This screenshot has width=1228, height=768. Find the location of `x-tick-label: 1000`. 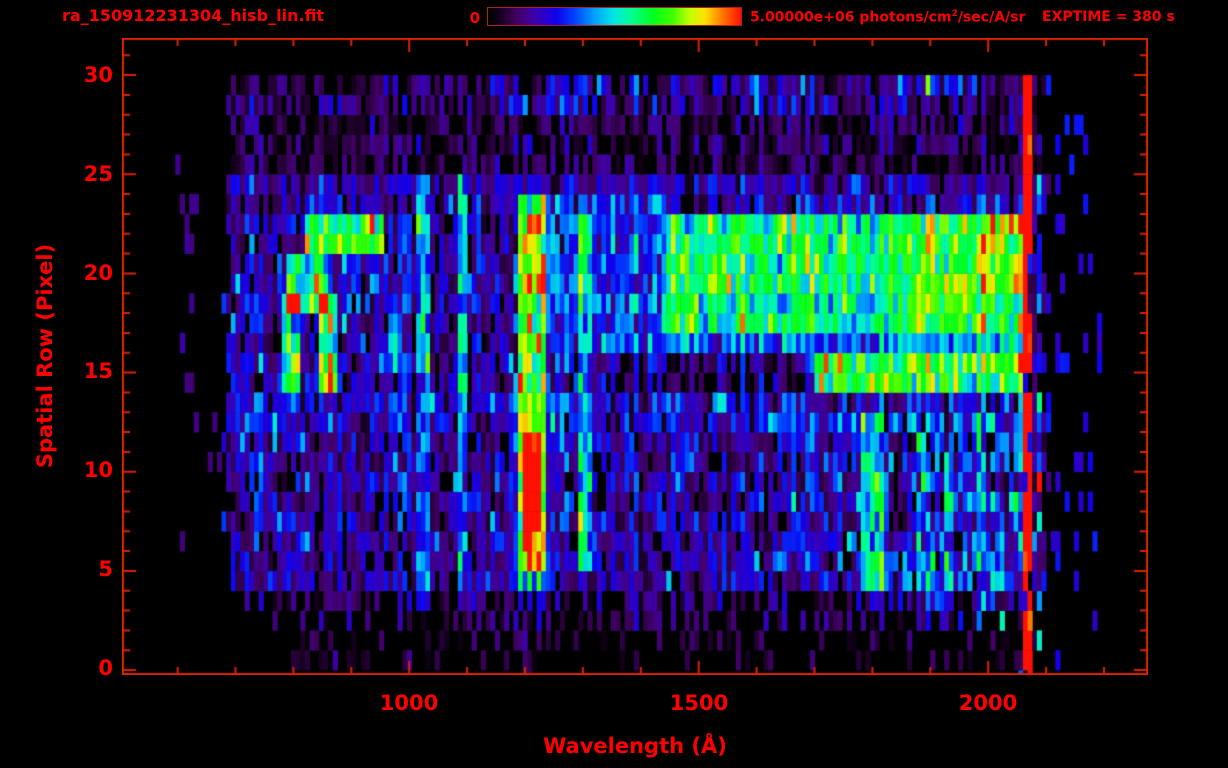

x-tick-label: 1000 is located at coordinates (409, 703).